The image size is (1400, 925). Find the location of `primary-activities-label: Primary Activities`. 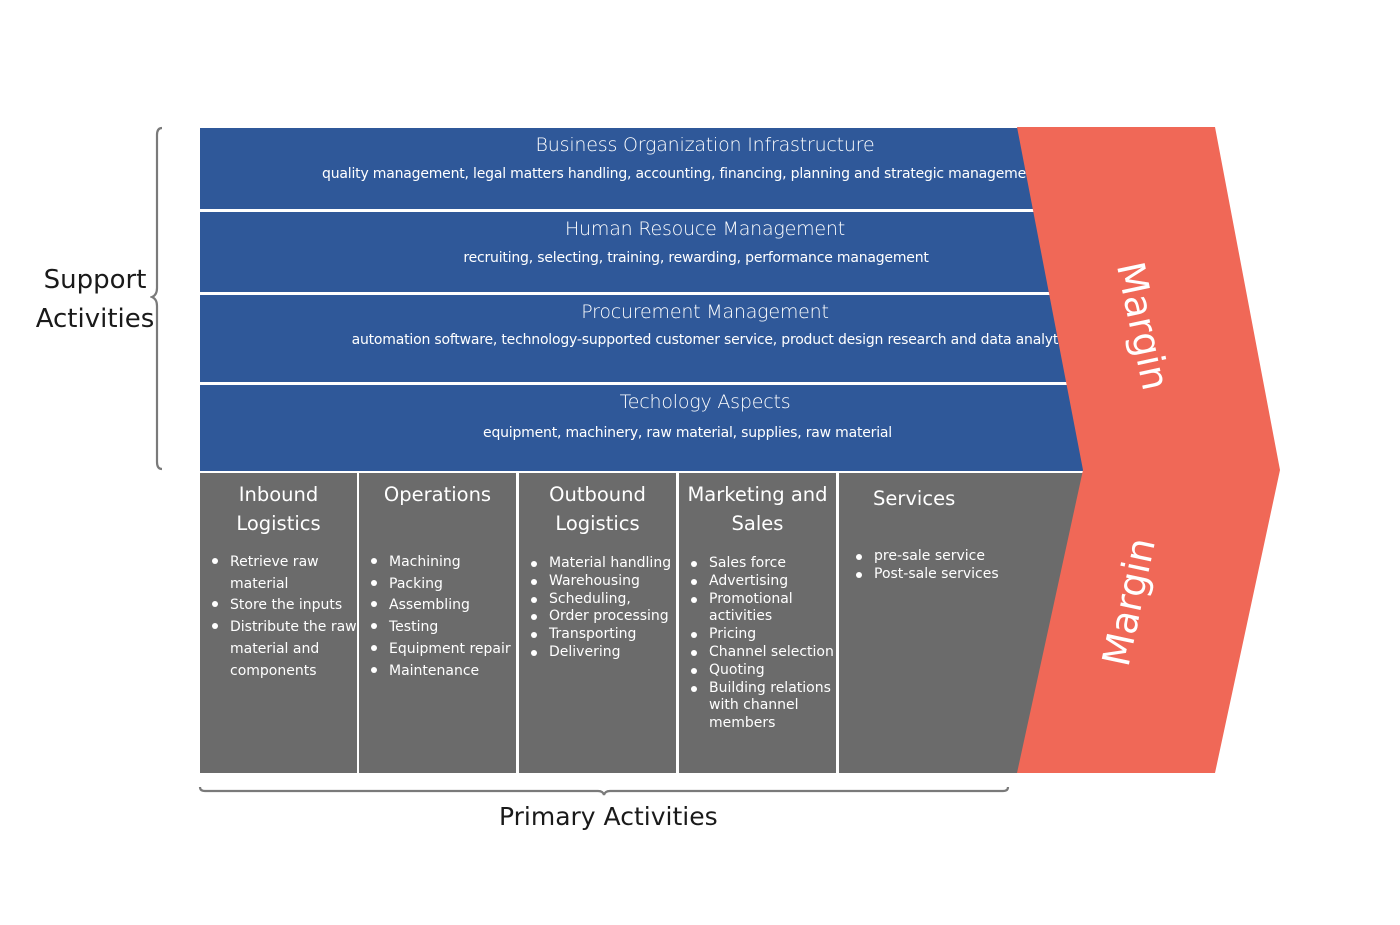

primary-activities-label: Primary Activities is located at coordinates (608, 816).